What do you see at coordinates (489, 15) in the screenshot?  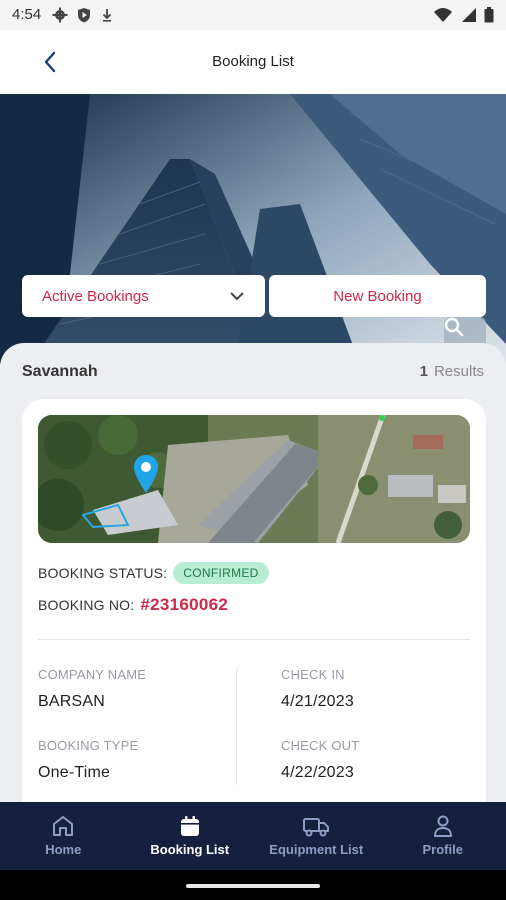 I see `battery-icon` at bounding box center [489, 15].